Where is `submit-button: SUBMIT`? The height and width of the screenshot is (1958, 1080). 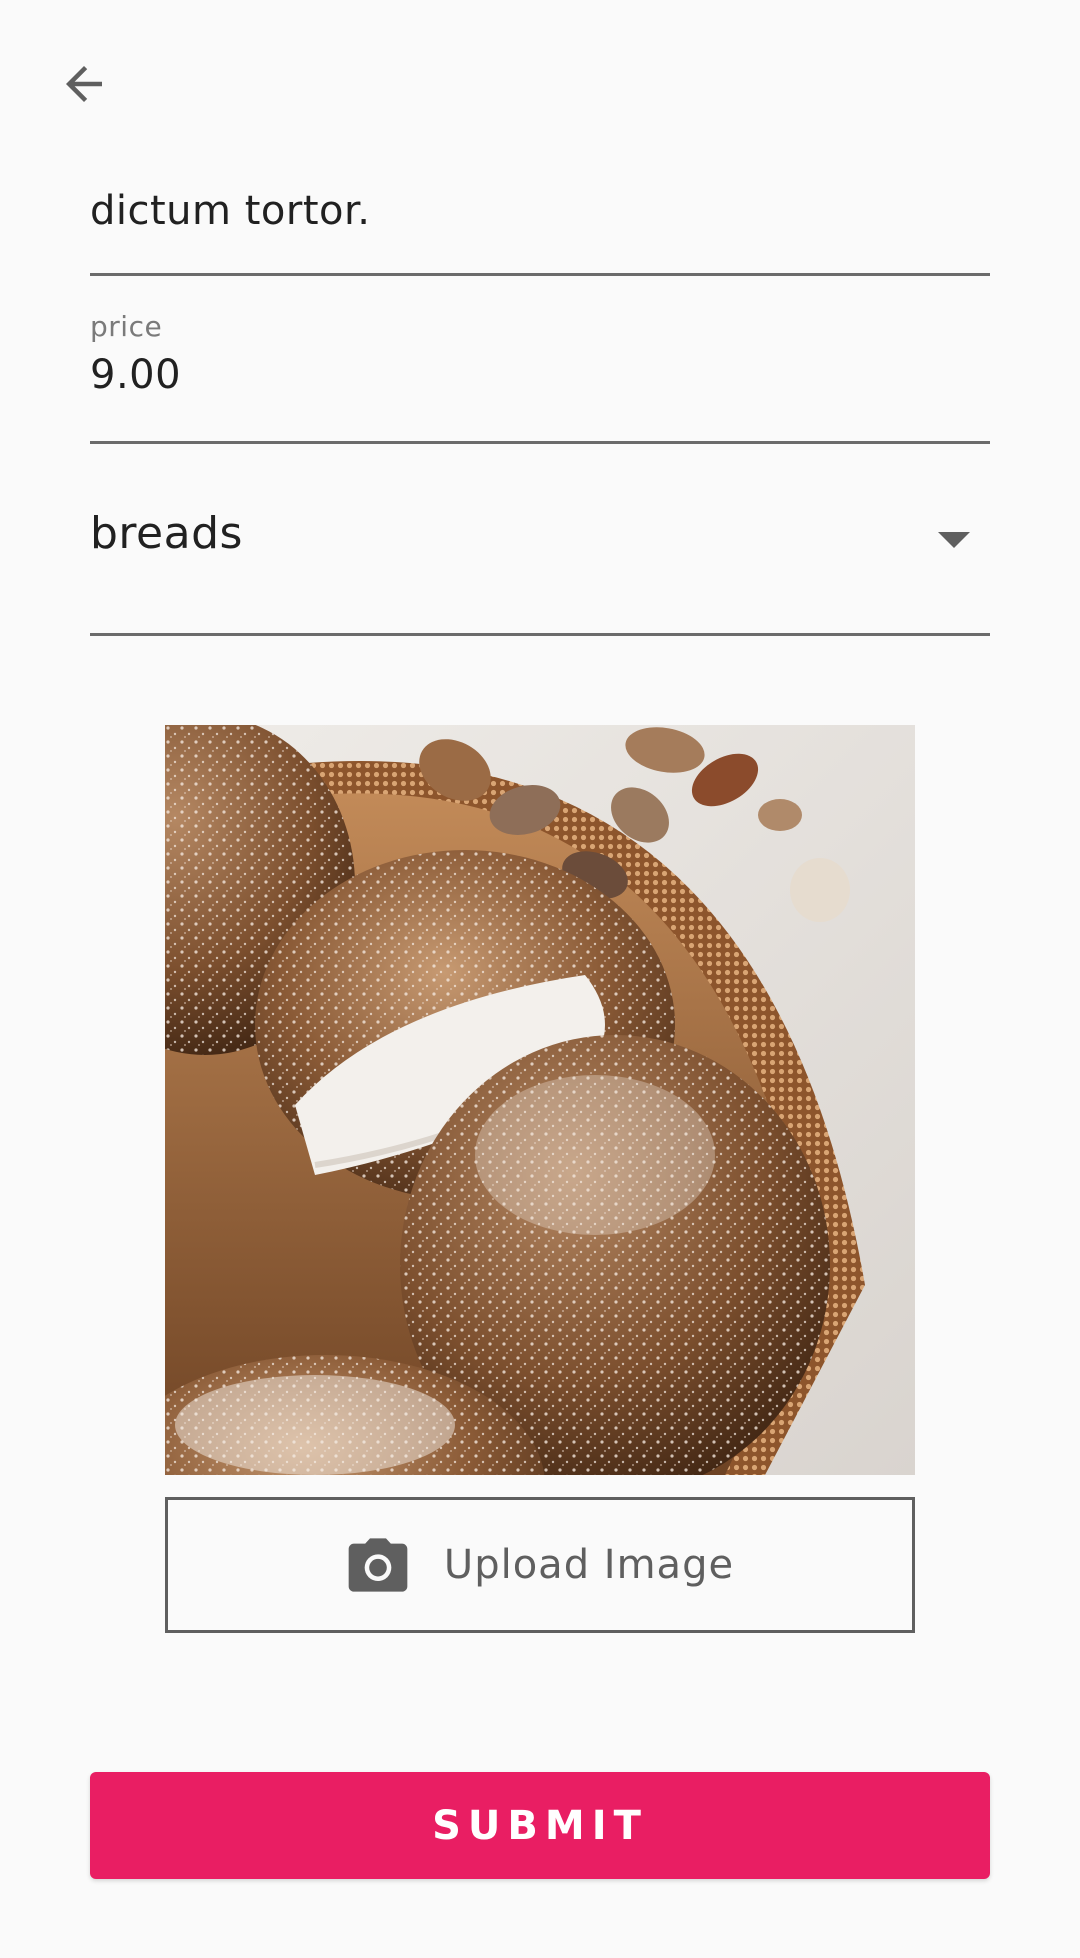 submit-button: SUBMIT is located at coordinates (540, 1825).